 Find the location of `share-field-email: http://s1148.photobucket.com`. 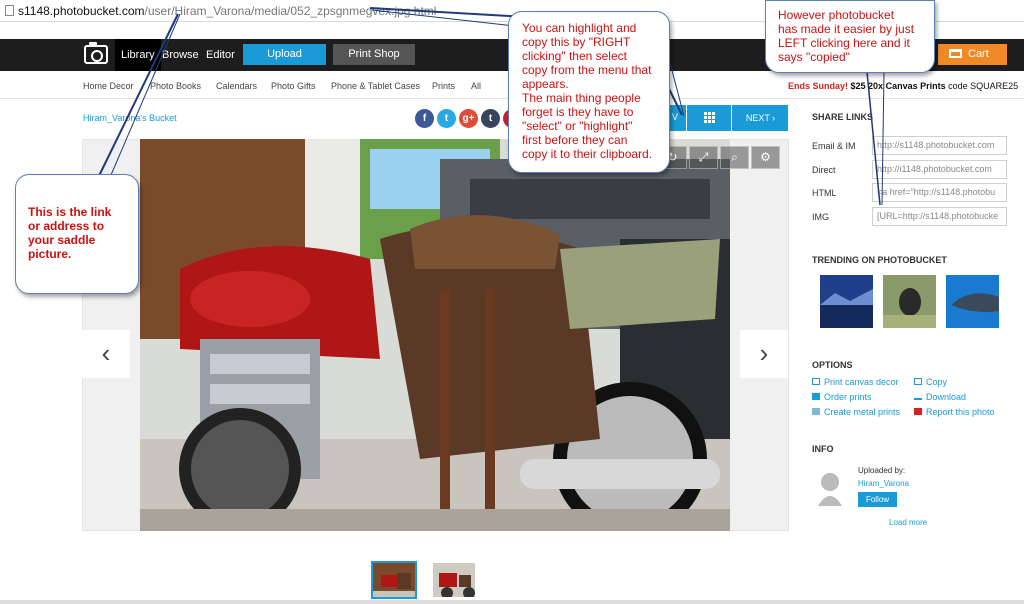

share-field-email: http://s1148.photobucket.com is located at coordinates (939, 145).